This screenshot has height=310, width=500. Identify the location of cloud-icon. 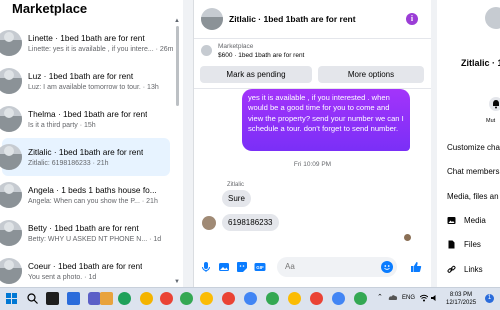
(393, 298).